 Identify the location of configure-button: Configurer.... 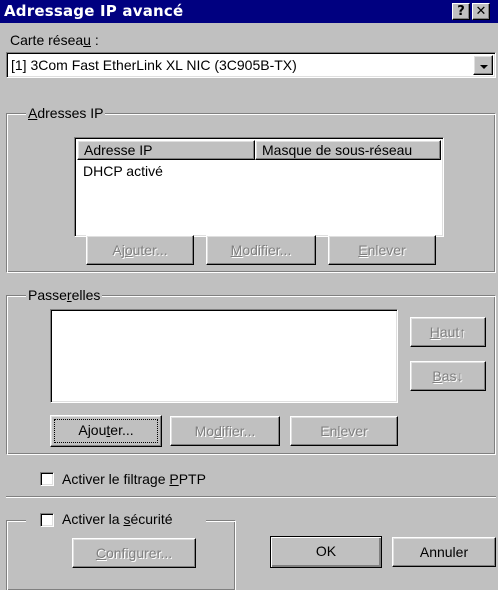
(134, 553).